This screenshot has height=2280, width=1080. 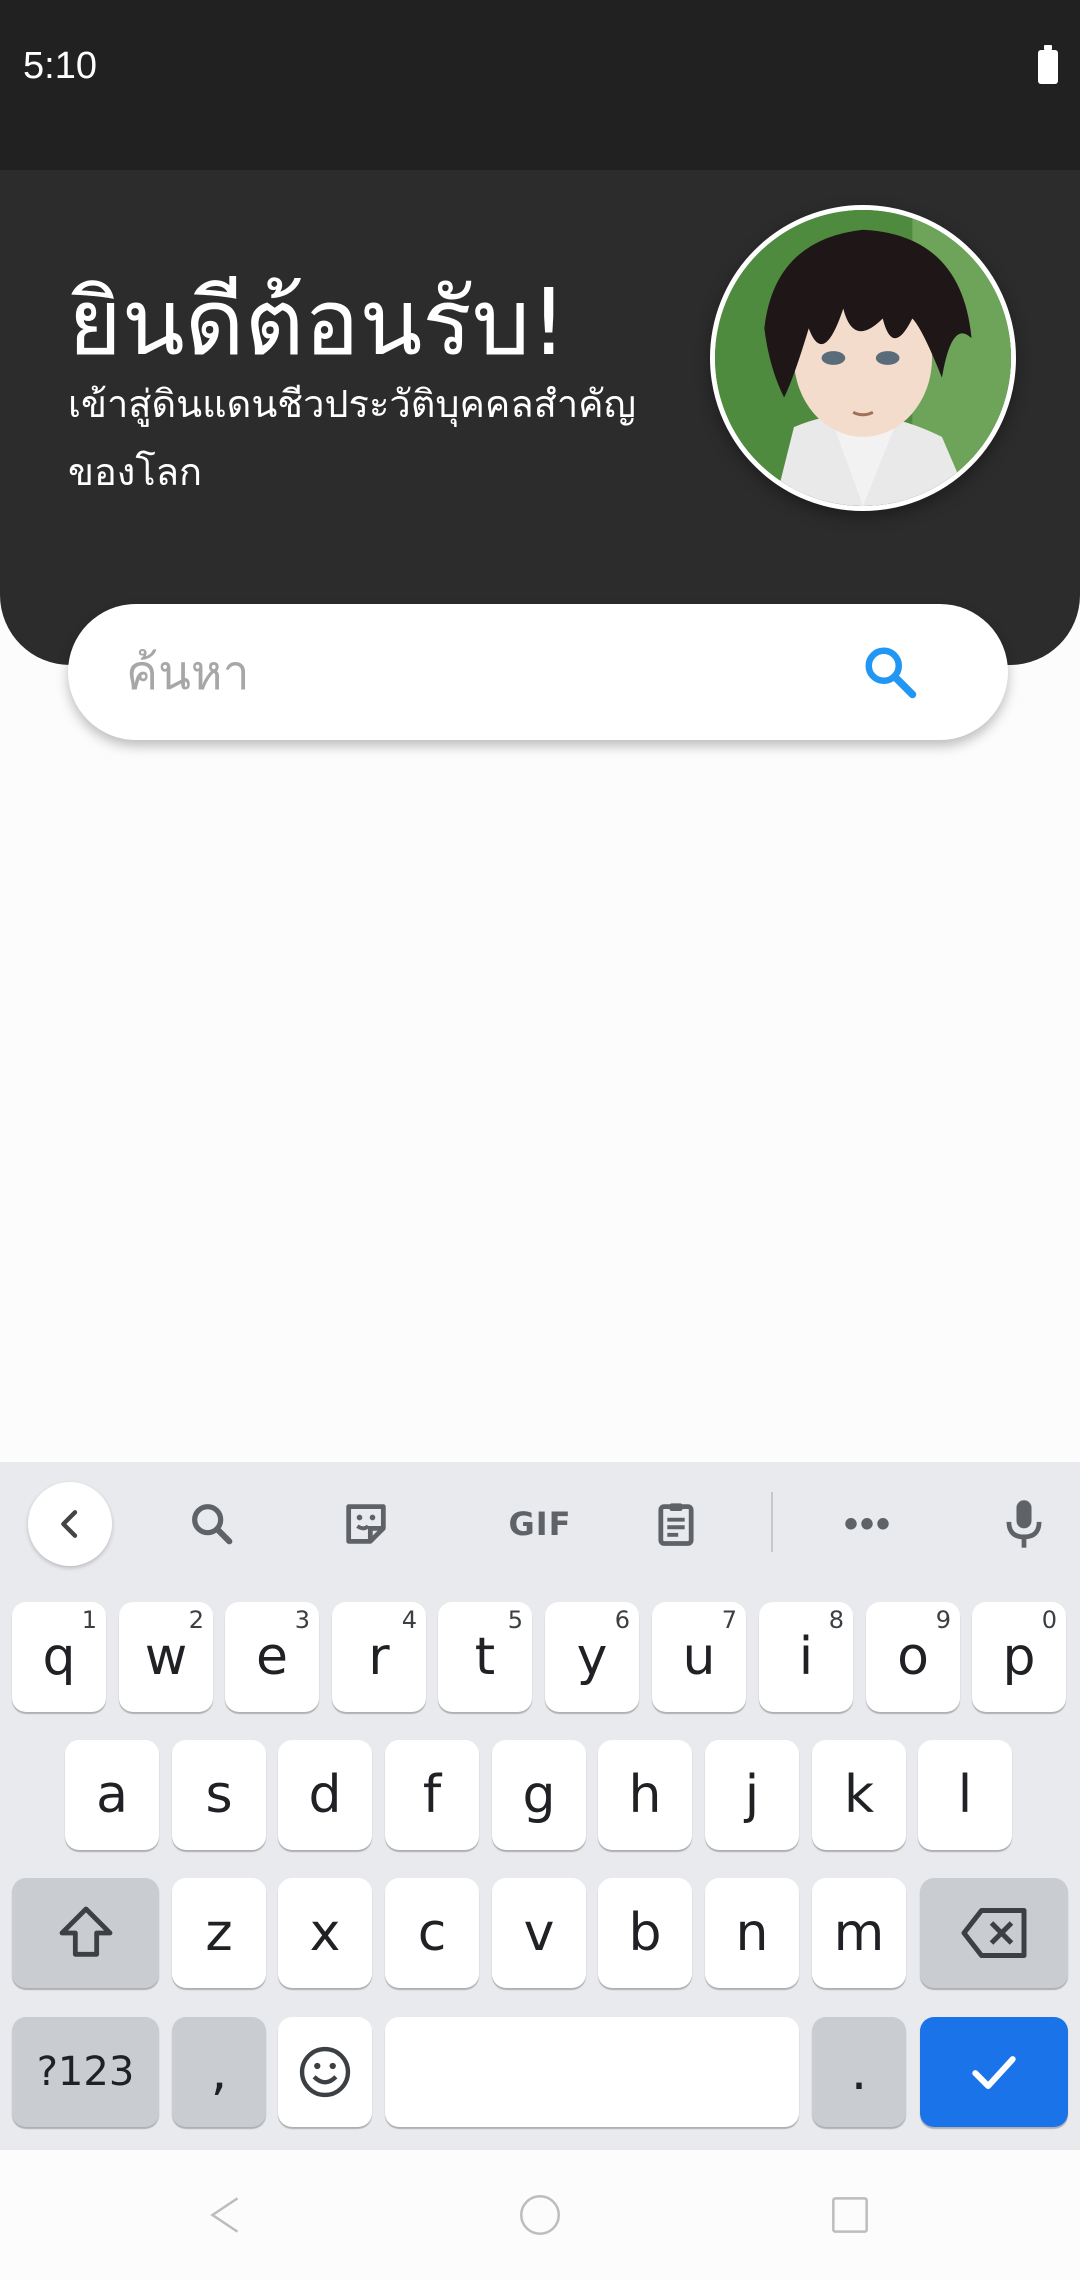 I want to click on enter-key, so click(x=994, y=2072).